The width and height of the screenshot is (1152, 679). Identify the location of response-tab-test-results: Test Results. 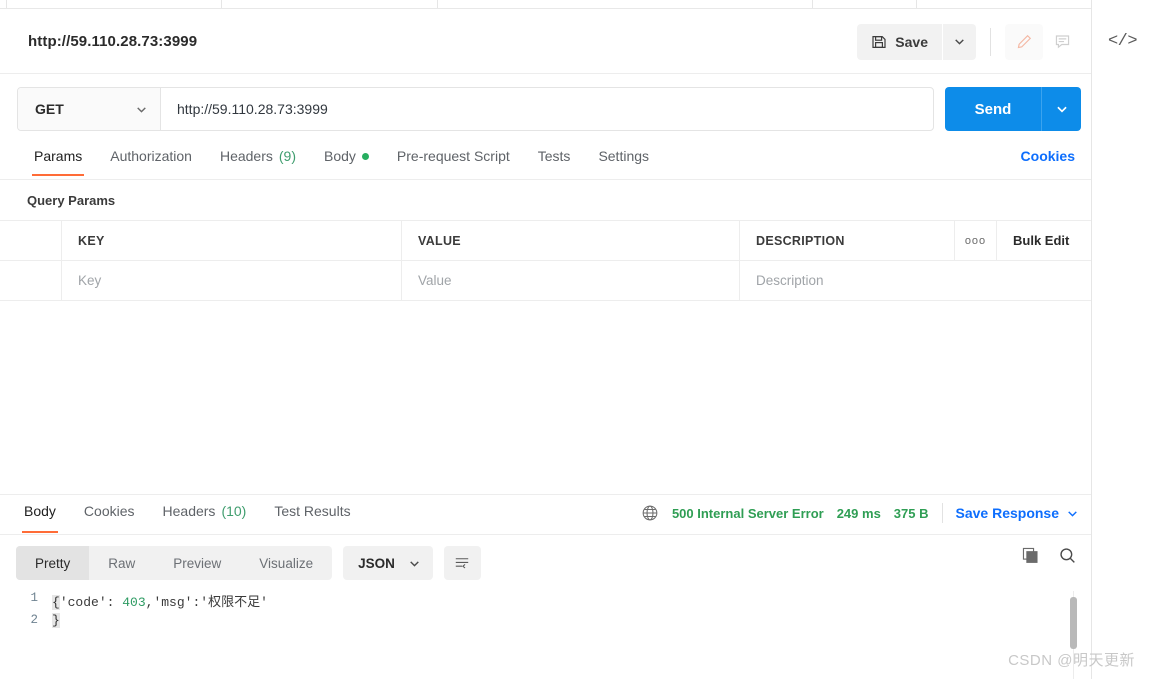
(312, 514).